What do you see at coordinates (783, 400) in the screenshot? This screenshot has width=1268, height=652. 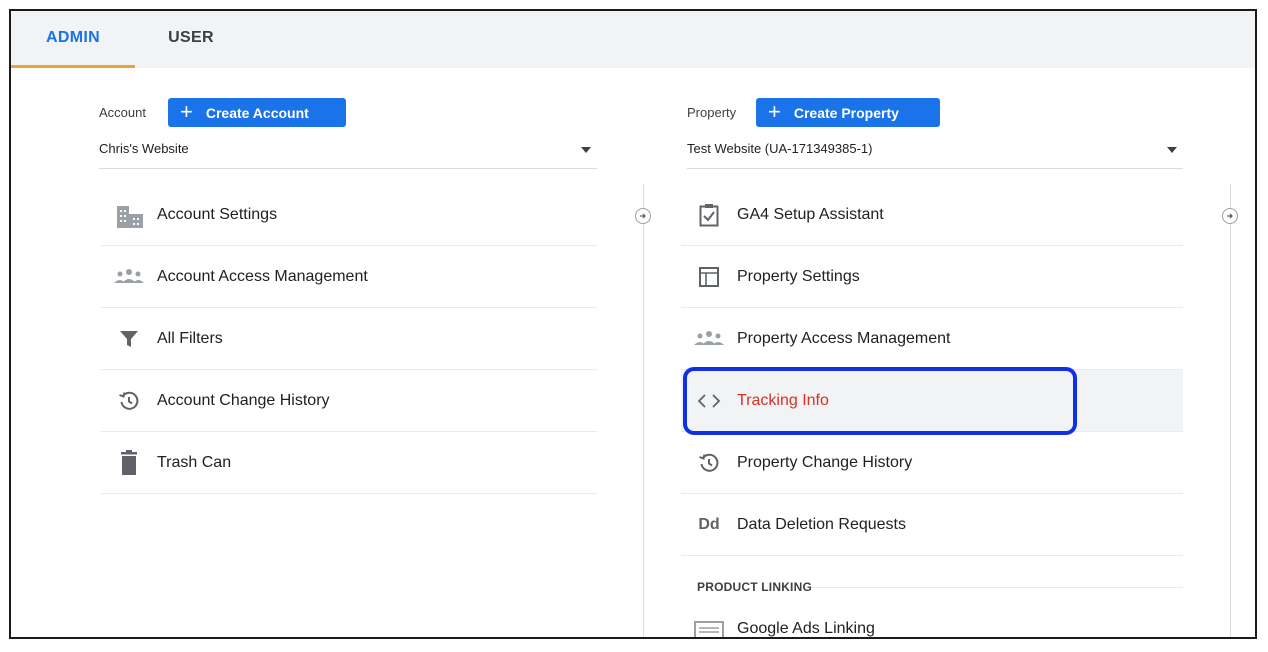 I see `menu-item-label: Tracking Info` at bounding box center [783, 400].